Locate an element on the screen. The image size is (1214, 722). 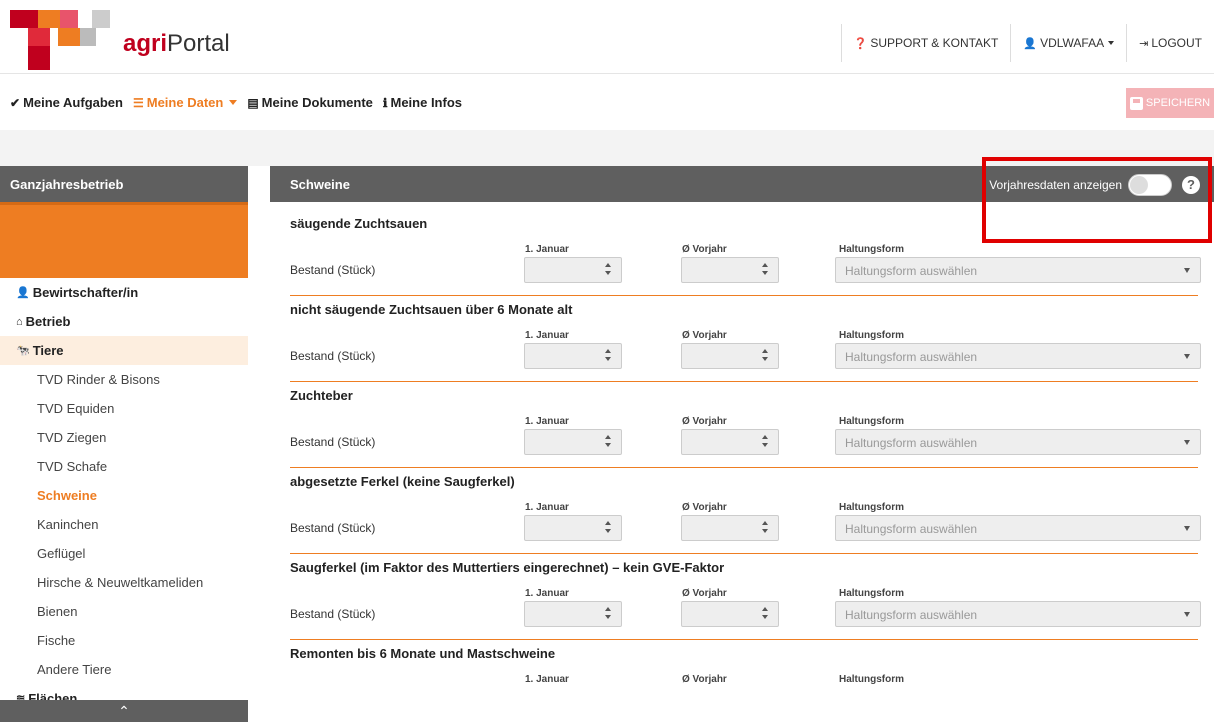
highlight-box is located at coordinates (1097, 200).